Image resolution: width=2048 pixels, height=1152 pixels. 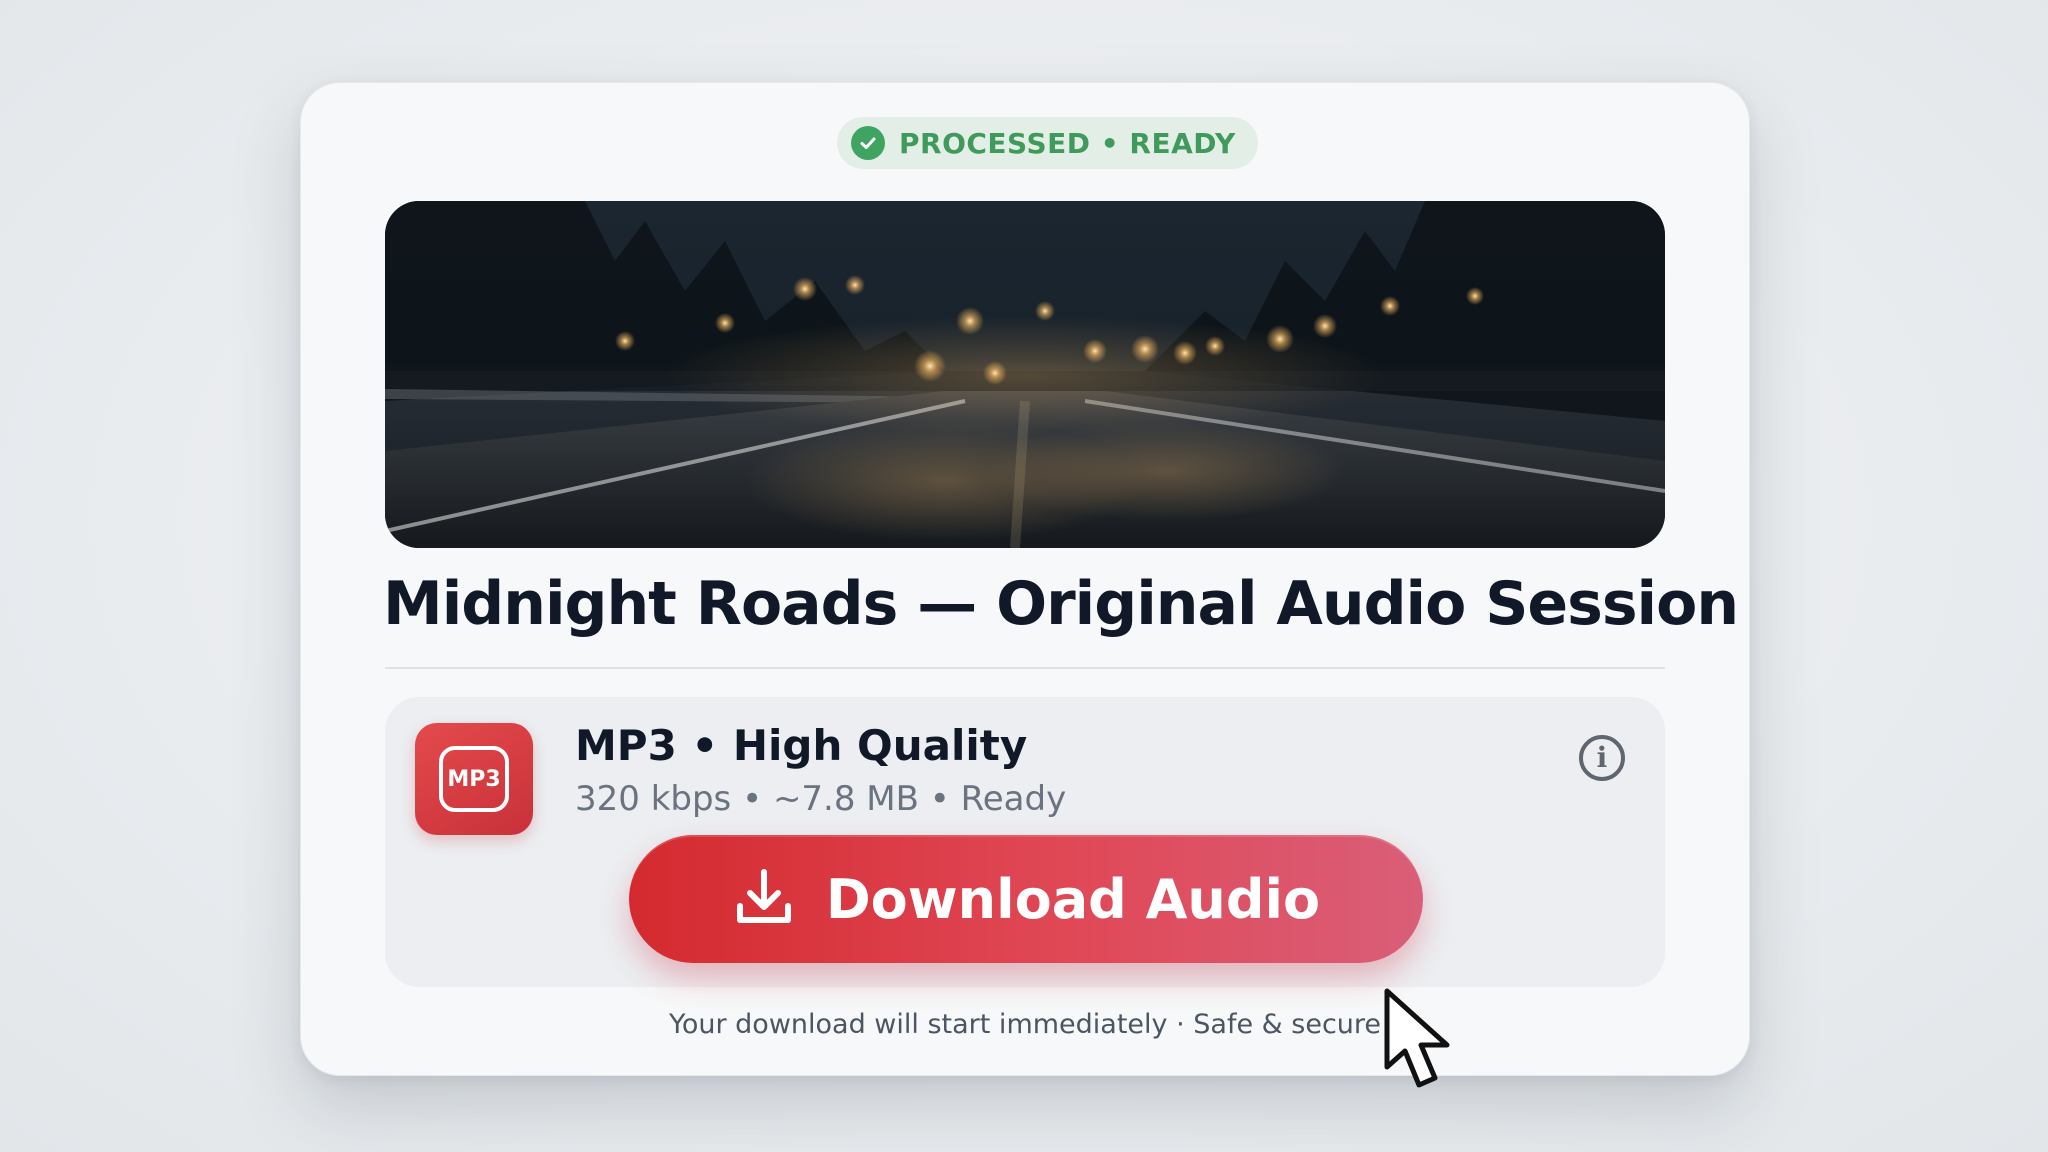 I want to click on check-circle-icon, so click(x=868, y=143).